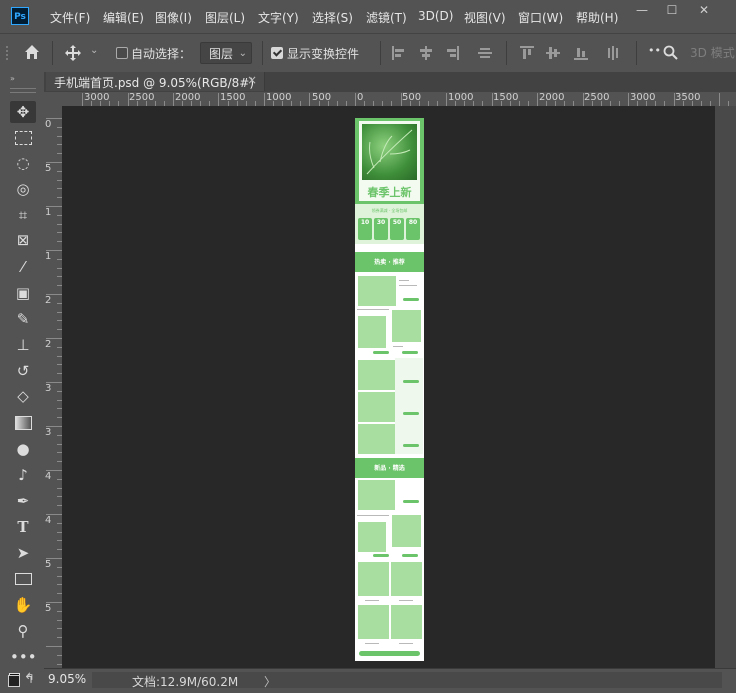  I want to click on default-colors-icon, so click(14, 681).